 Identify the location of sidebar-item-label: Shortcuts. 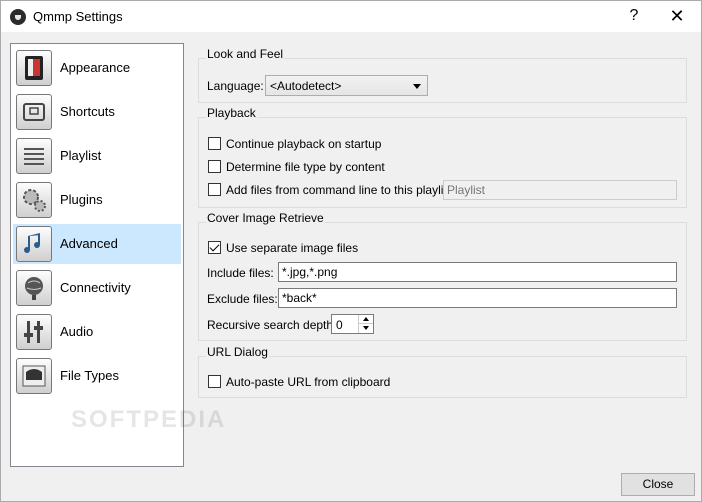
(87, 111).